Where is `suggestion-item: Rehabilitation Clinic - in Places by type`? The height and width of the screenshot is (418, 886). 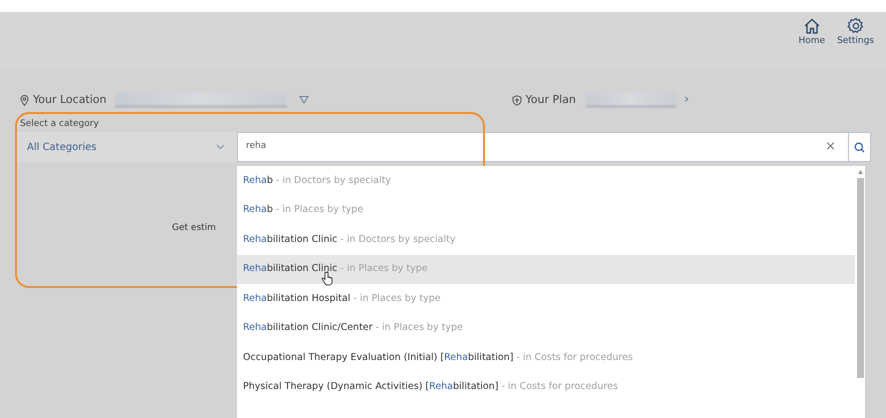
suggestion-item: Rehabilitation Clinic - in Places by type is located at coordinates (546, 269).